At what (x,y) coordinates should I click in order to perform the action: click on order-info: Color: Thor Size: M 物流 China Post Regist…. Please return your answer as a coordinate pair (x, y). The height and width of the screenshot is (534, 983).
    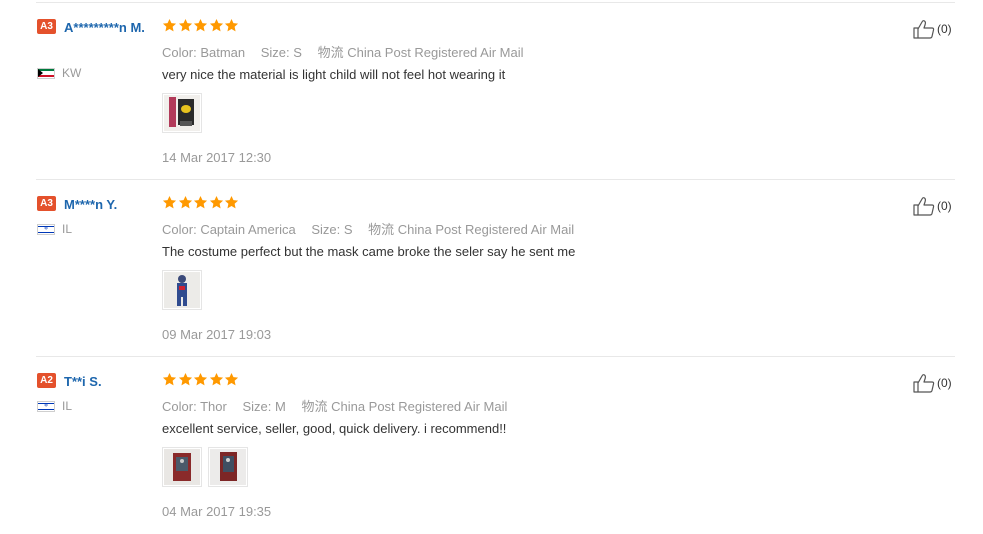
    Looking at the image, I should click on (334, 405).